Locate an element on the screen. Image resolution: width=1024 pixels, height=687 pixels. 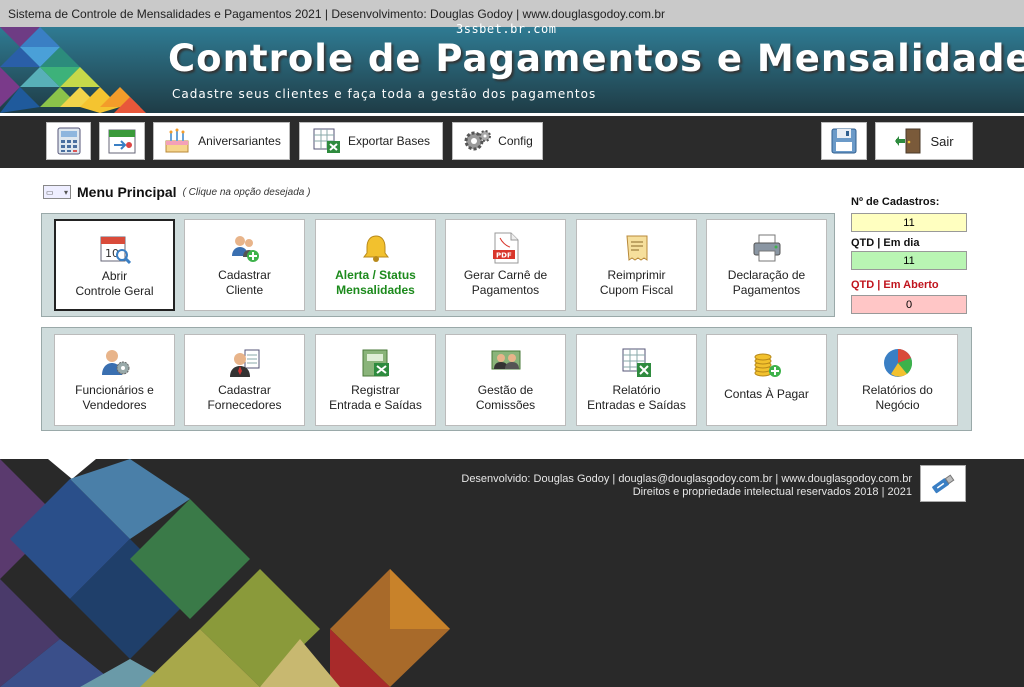
staff-sellers-button: Funcionários e Vendedores is located at coordinates (114, 380).